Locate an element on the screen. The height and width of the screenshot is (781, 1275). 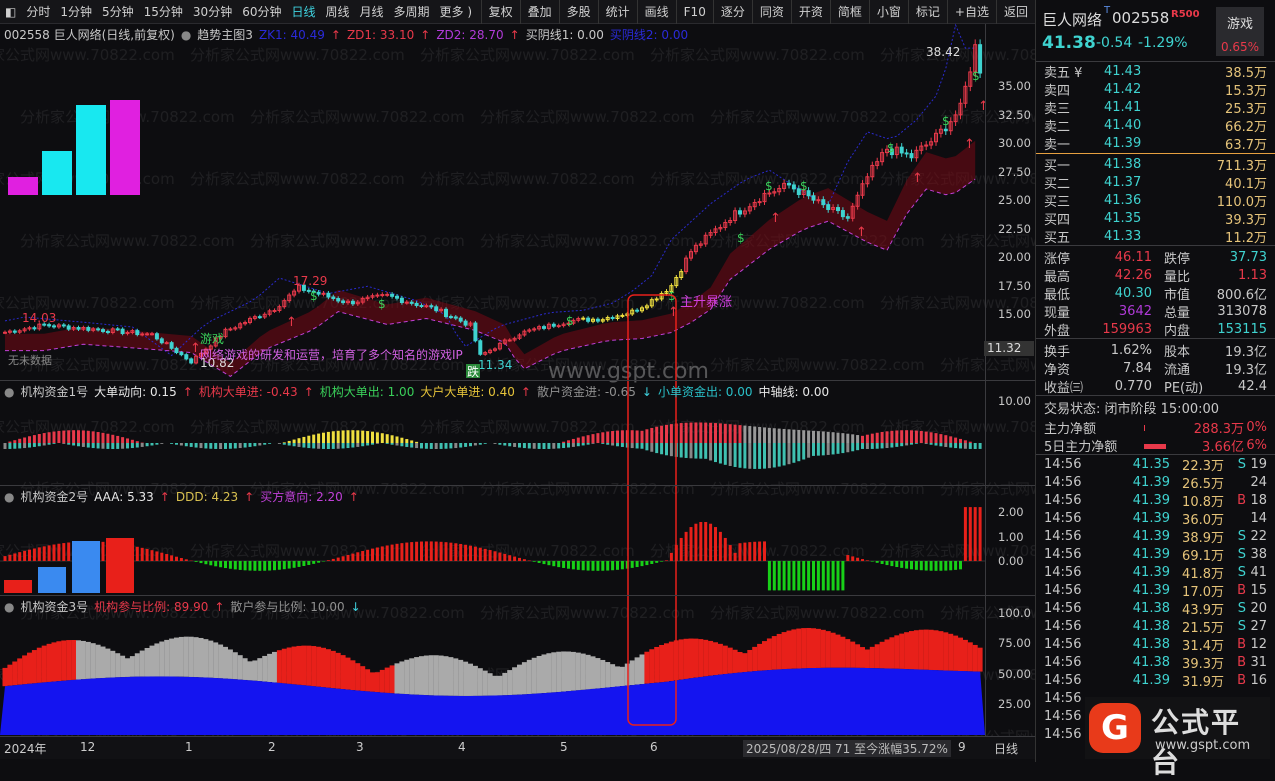
indicator-value: 大户大单进: 0.40 is located at coordinates (467, 391).